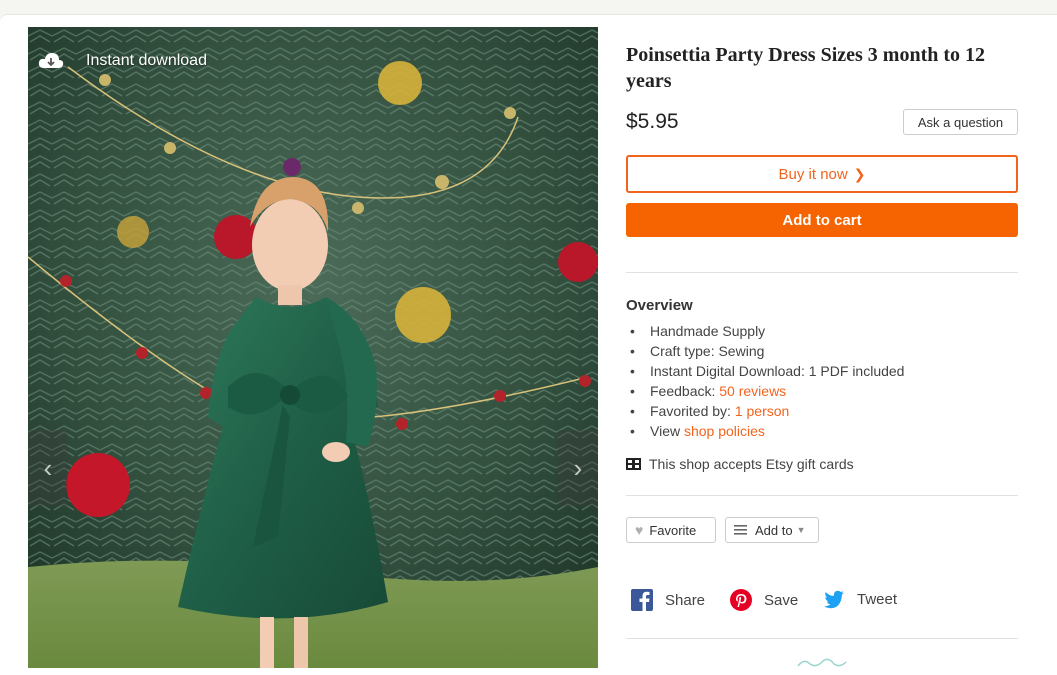 The image size is (1057, 675). I want to click on list-item: Favorited by: 1 person, so click(765, 411).